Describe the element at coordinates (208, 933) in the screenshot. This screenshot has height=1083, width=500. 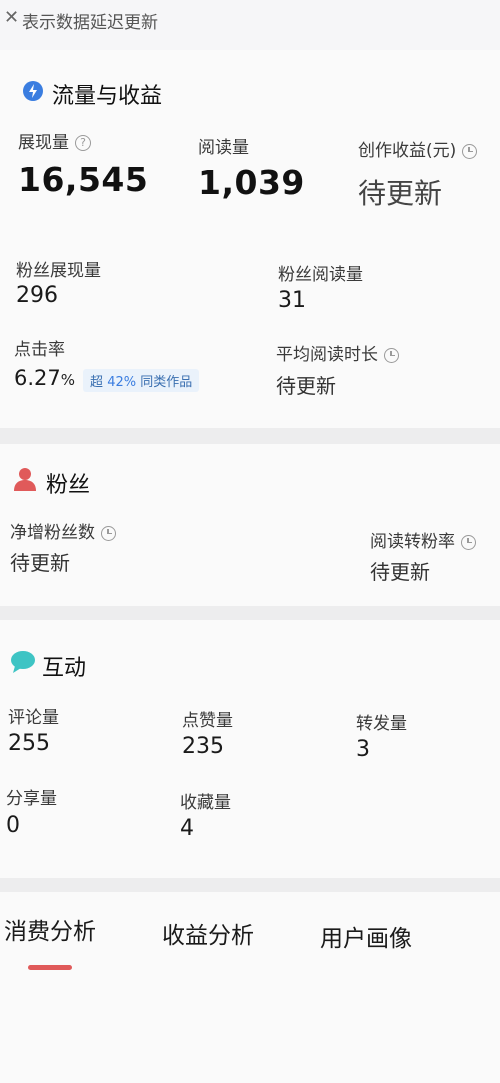
I see `tab-earnings-analysis: 收益分析` at that location.